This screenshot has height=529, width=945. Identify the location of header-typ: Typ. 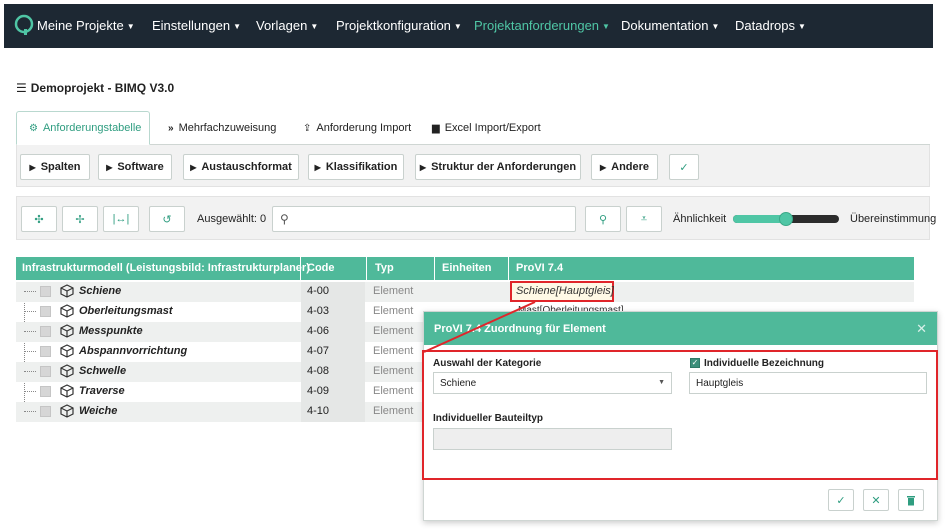
(384, 268).